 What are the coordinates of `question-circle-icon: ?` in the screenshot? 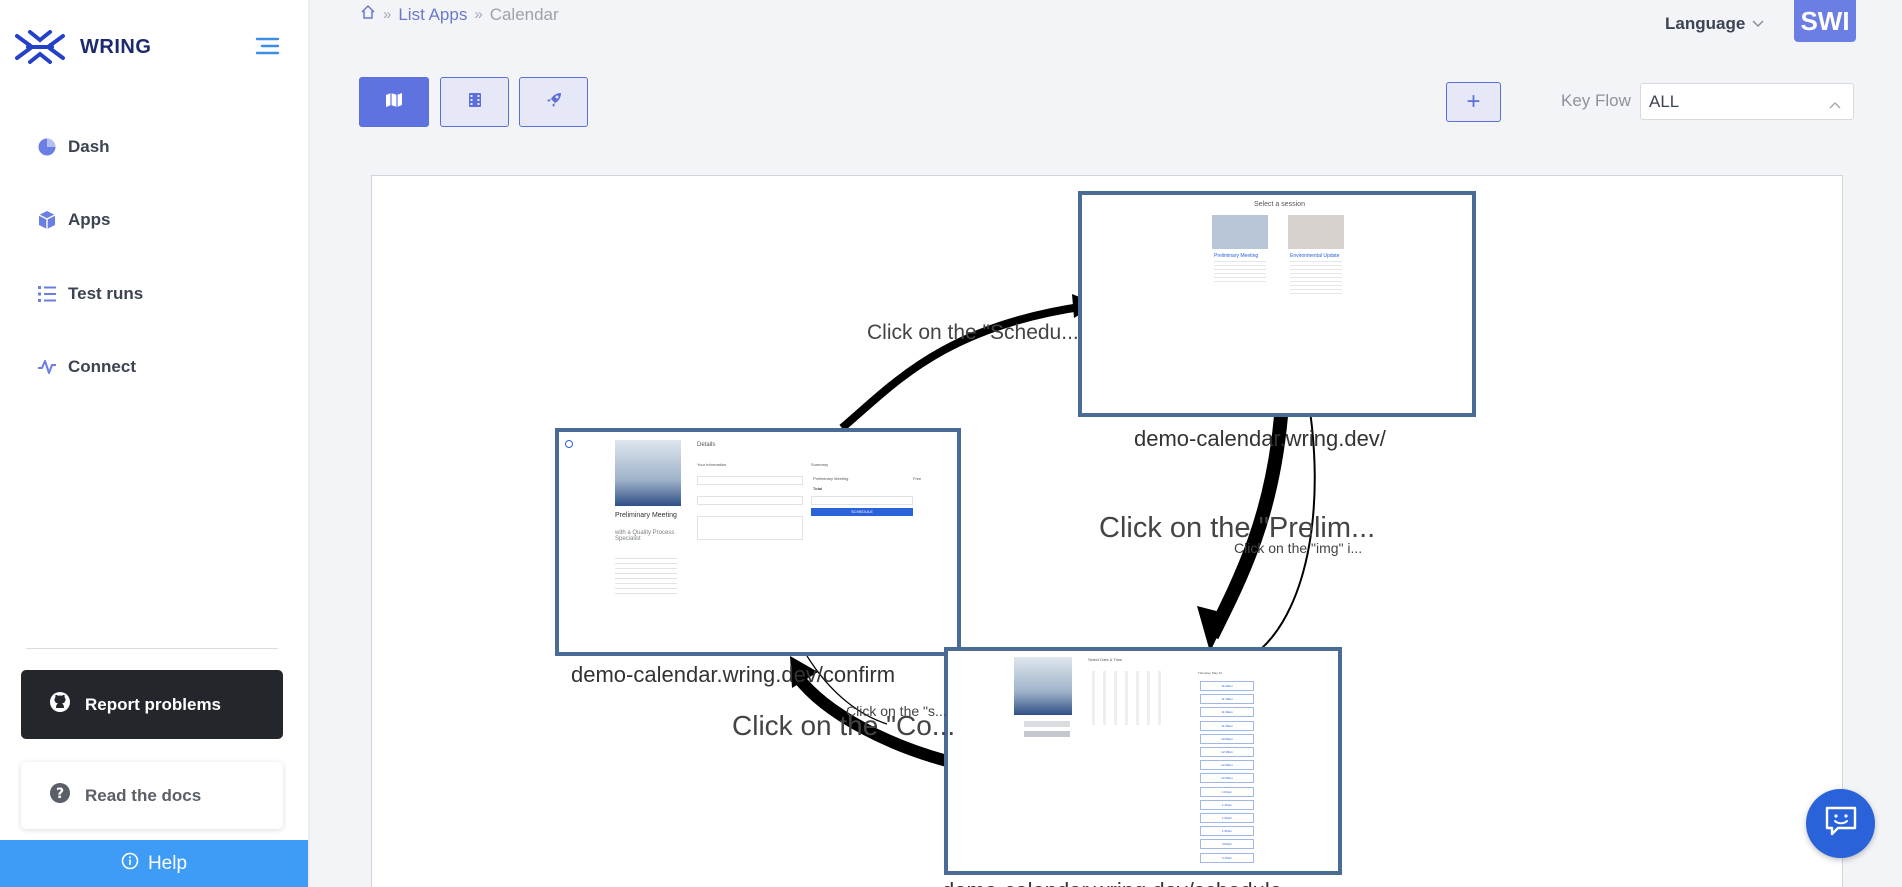 It's located at (60, 795).